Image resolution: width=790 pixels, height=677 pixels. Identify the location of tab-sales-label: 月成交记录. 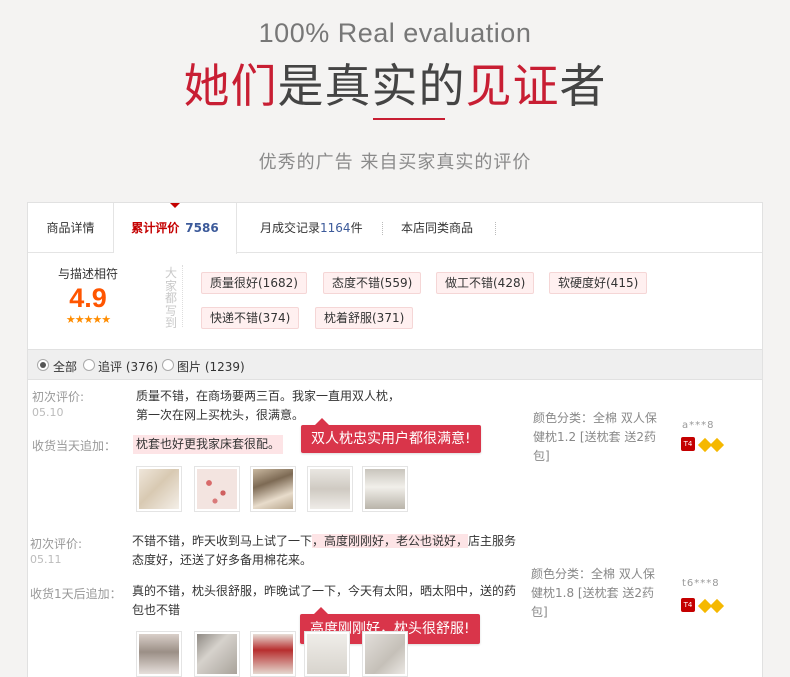
(290, 228).